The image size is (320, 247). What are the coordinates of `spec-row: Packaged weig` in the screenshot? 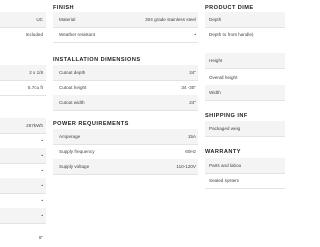 It's located at (245, 129).